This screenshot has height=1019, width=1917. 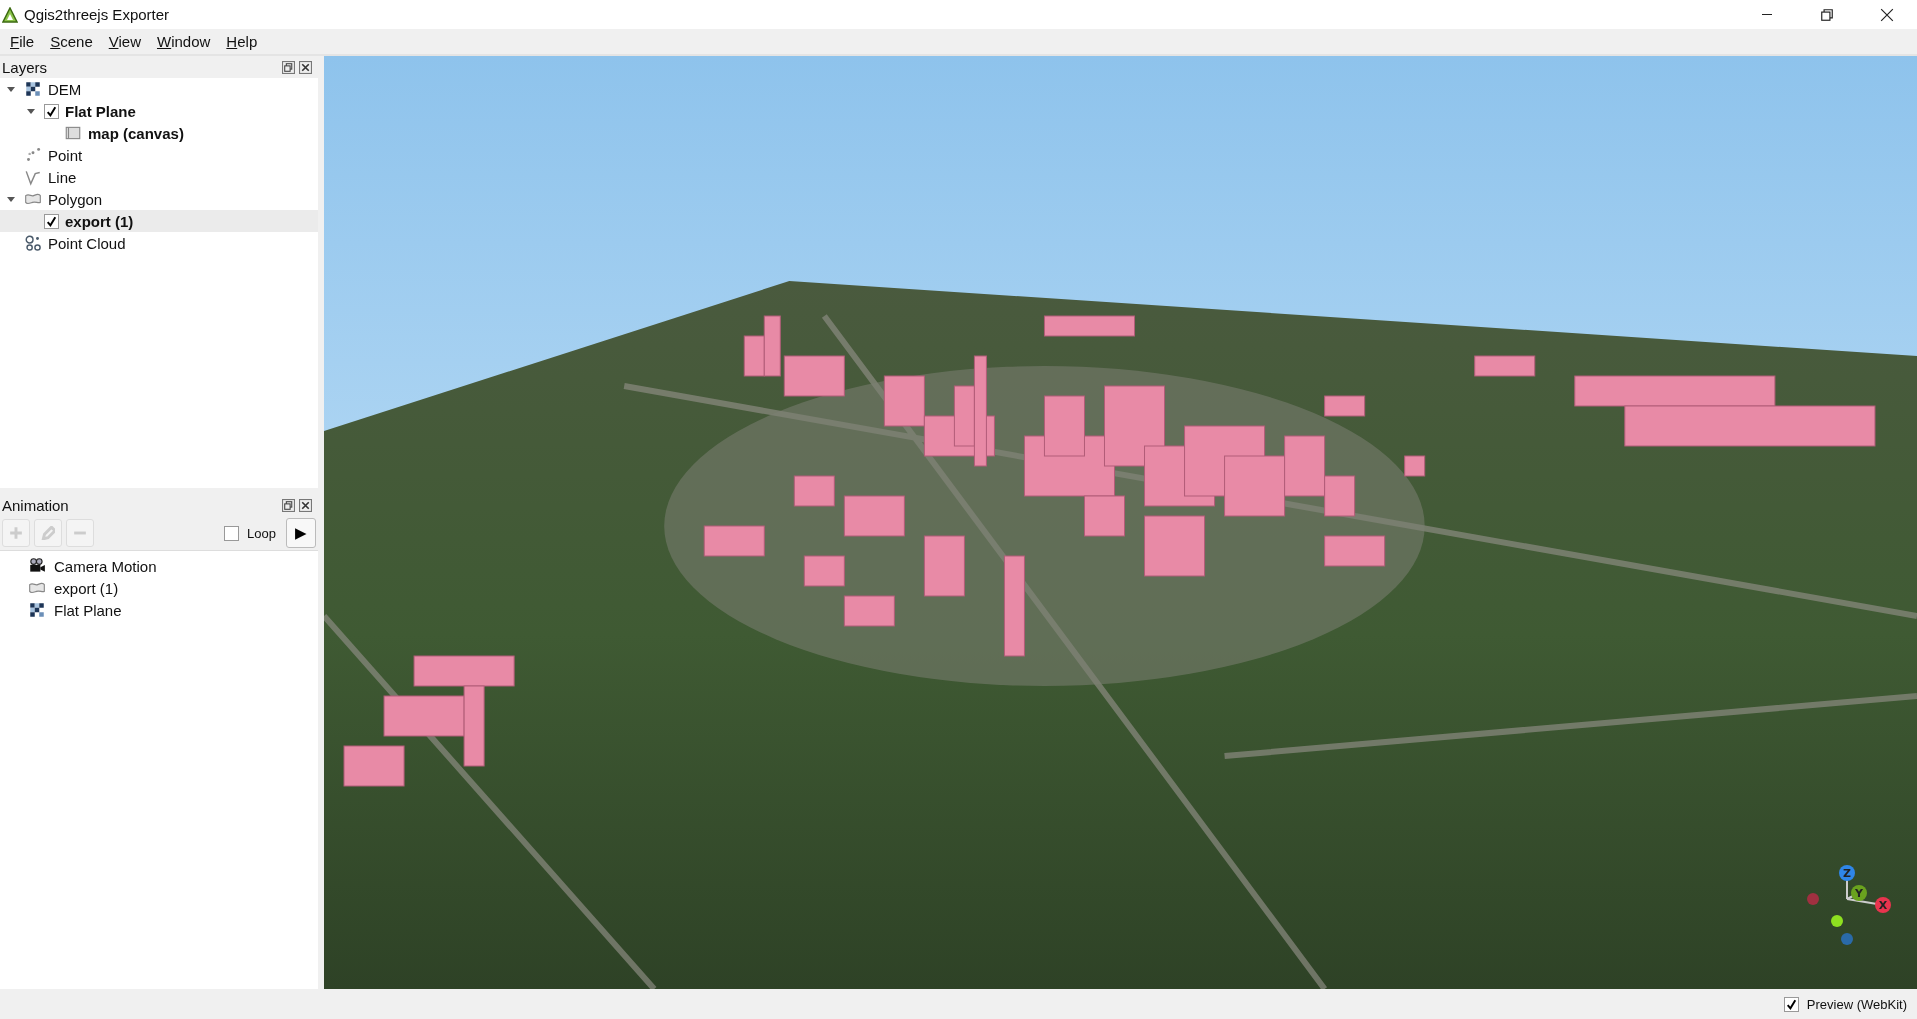 What do you see at coordinates (159, 221) in the screenshot?
I see `layer-row: export (1)` at bounding box center [159, 221].